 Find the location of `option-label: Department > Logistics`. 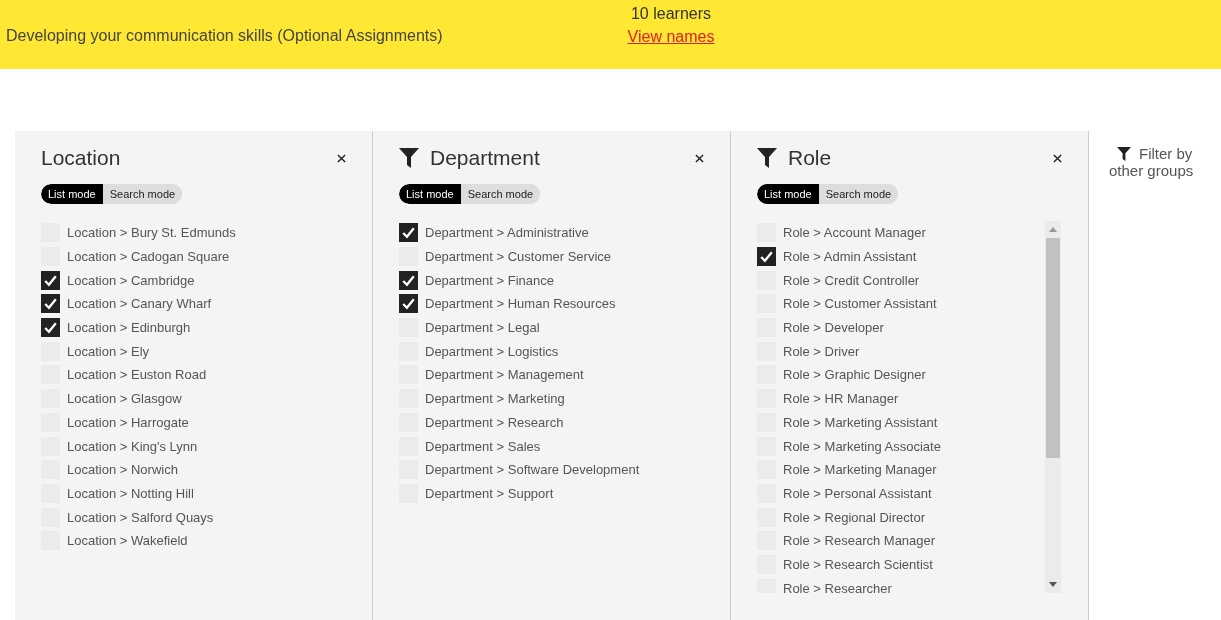

option-label: Department > Logistics is located at coordinates (492, 351).